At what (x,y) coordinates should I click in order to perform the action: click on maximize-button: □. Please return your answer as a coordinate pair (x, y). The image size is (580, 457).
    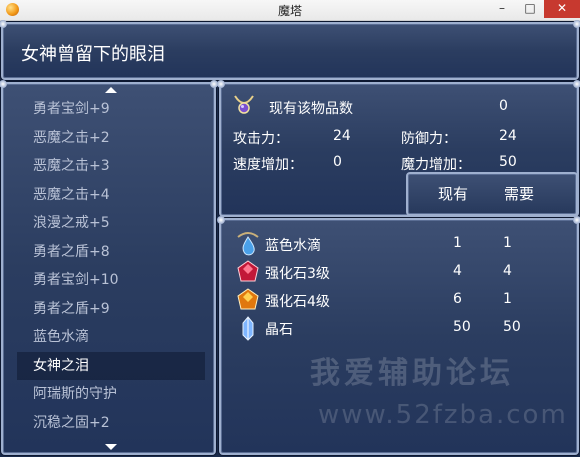
    Looking at the image, I should click on (530, 9).